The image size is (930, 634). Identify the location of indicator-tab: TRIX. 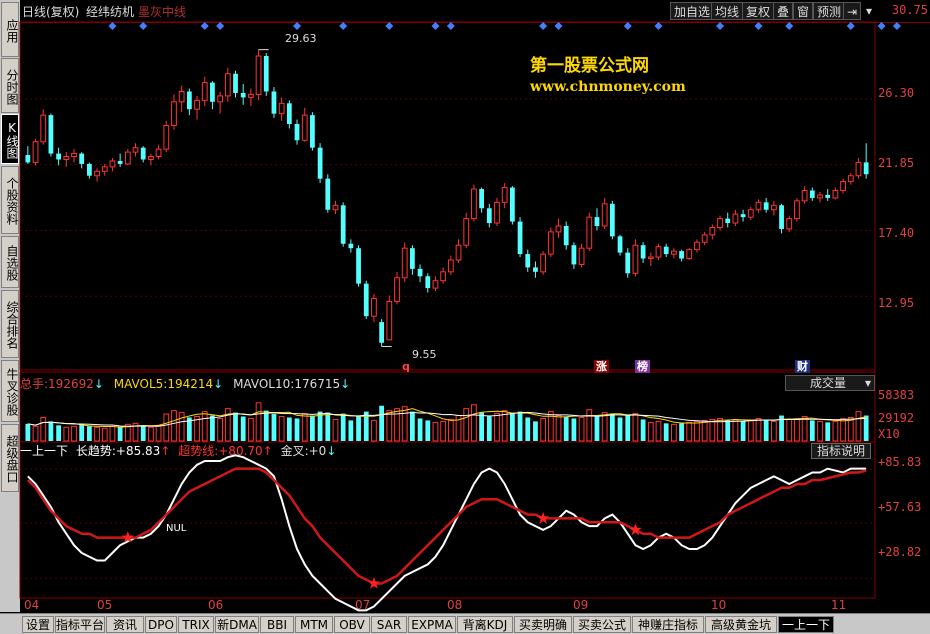
(196, 624).